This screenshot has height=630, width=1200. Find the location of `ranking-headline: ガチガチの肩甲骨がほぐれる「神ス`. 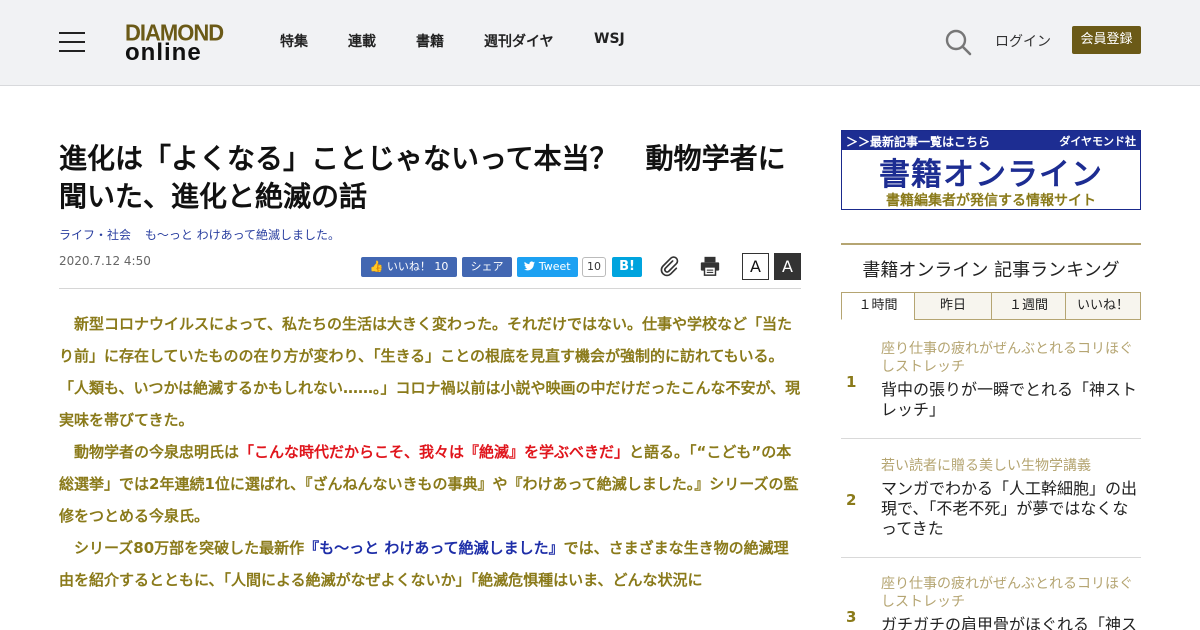

ranking-headline: ガチガチの肩甲骨がほぐれる「神ス is located at coordinates (1009, 622).